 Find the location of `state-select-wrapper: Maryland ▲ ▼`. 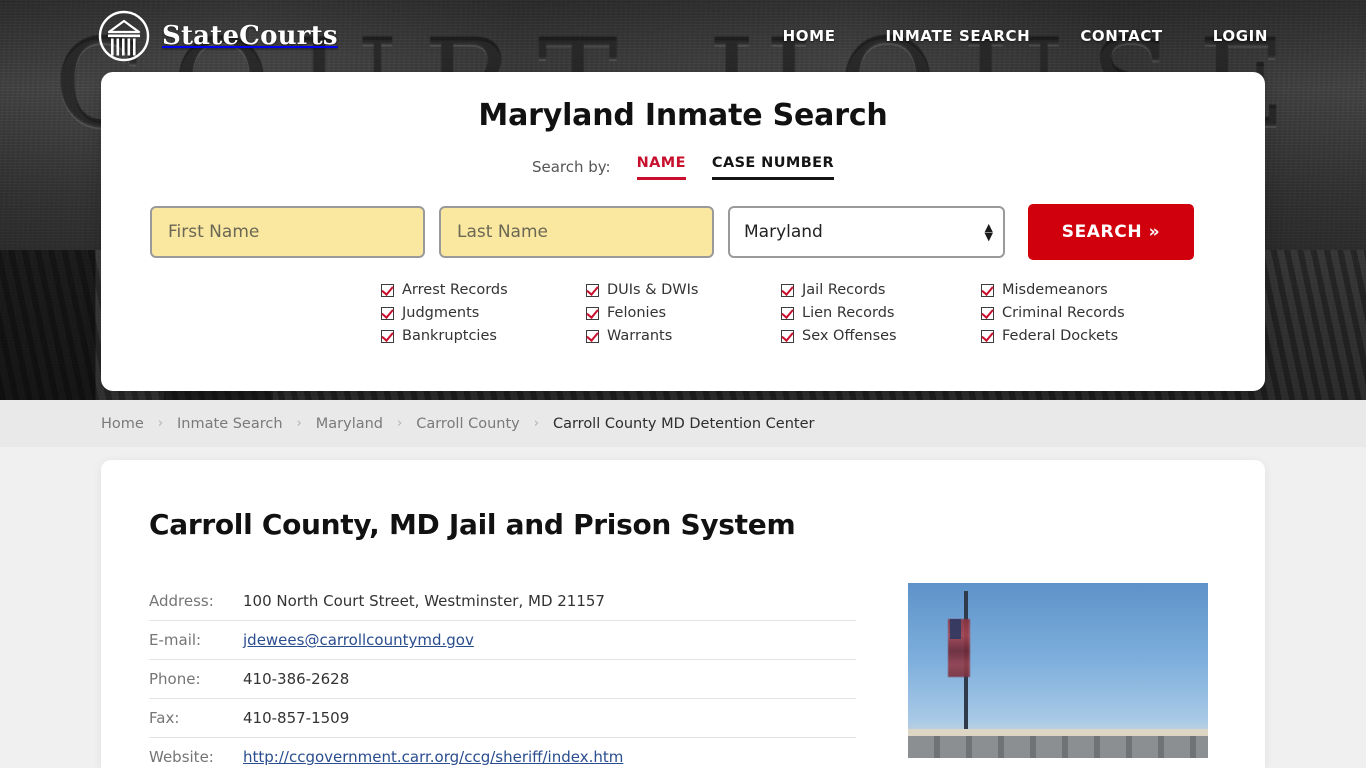

state-select-wrapper: Maryland ▲ ▼ is located at coordinates (866, 232).